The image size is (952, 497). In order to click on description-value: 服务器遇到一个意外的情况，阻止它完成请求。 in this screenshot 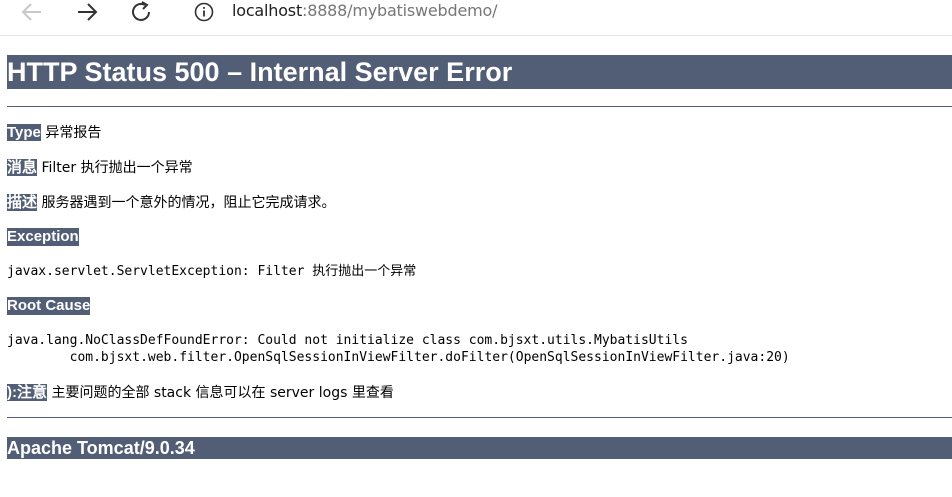, I will do `click(188, 203)`.